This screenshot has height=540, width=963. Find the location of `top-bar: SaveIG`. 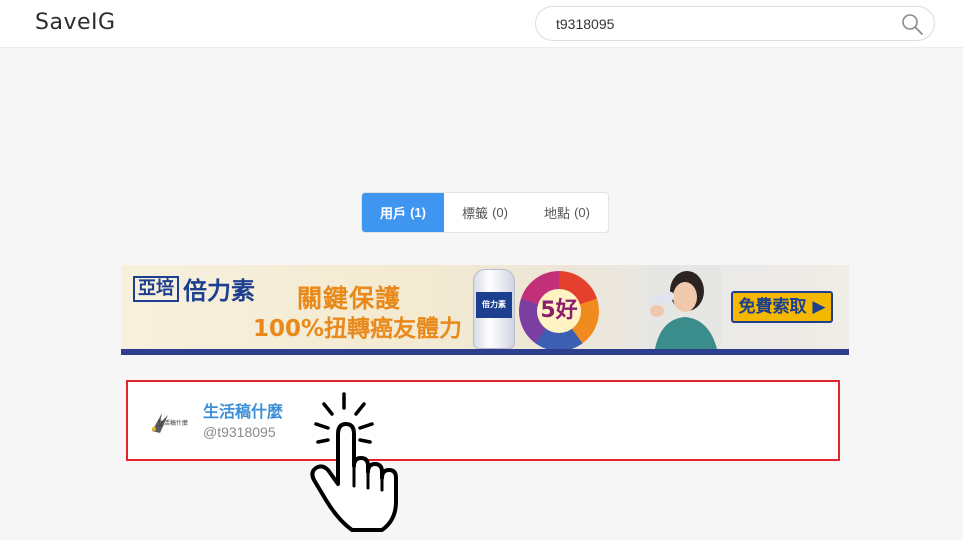

top-bar: SaveIG is located at coordinates (481, 24).